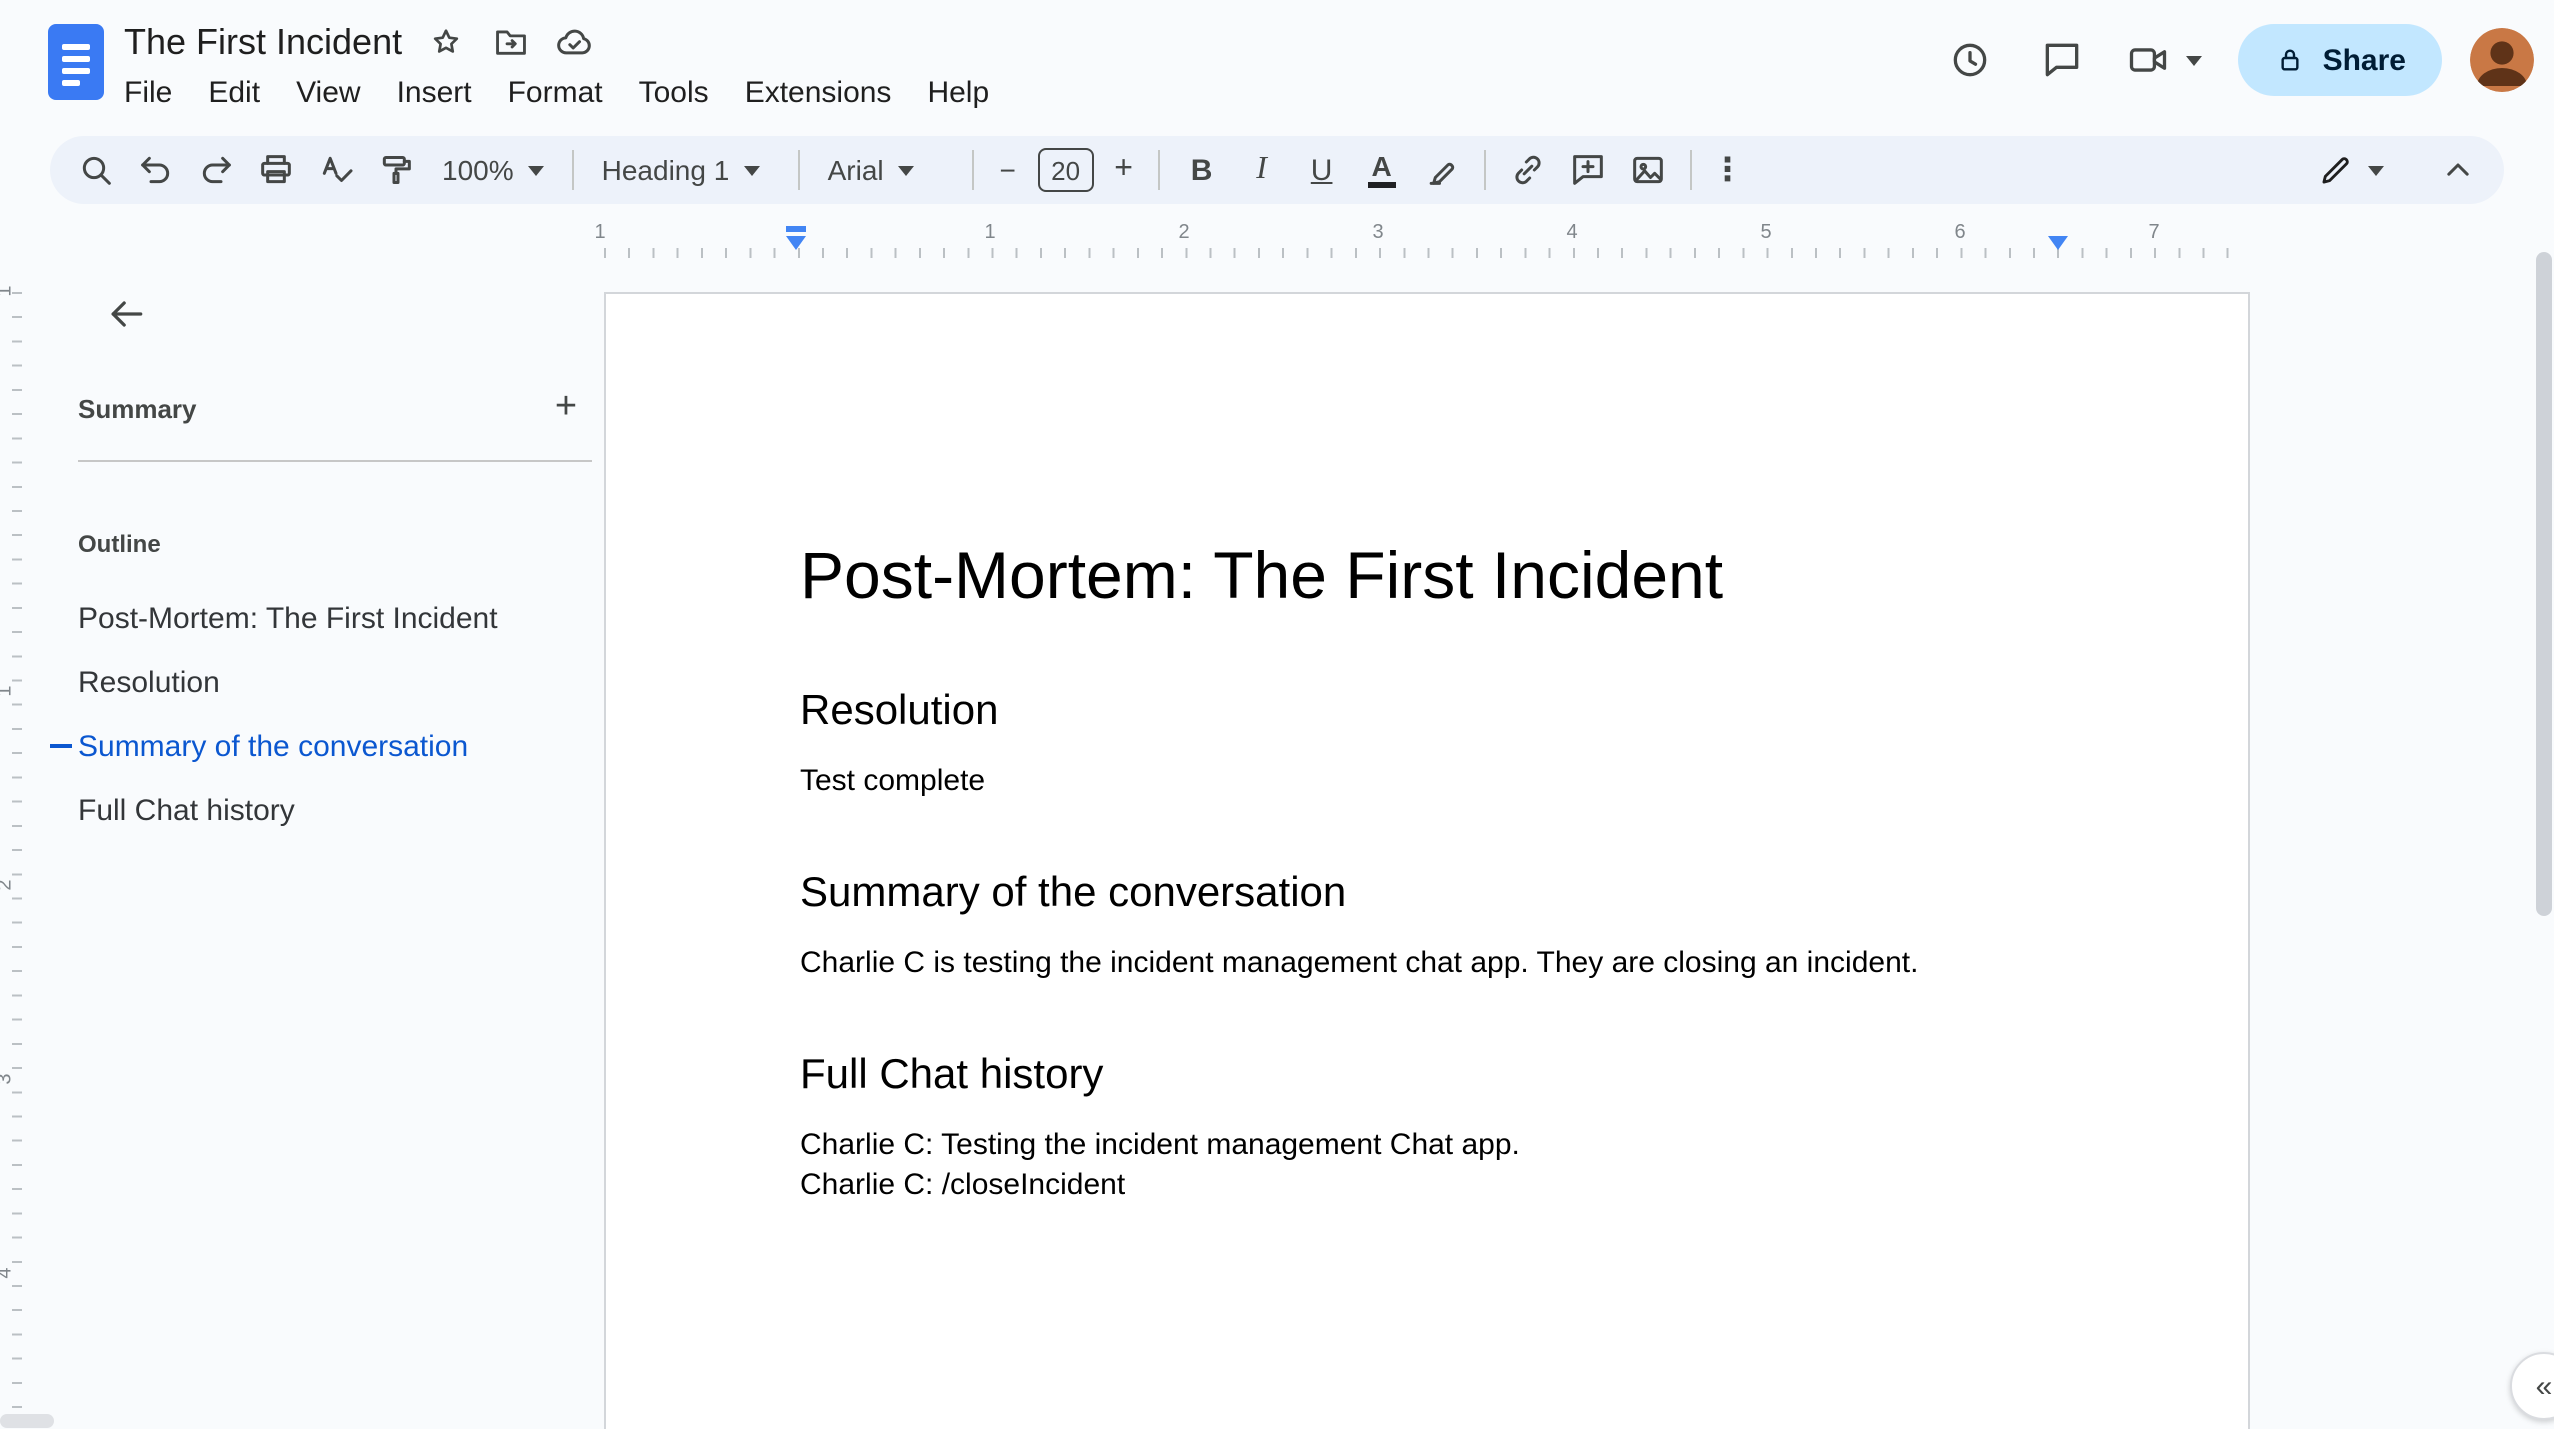 The width and height of the screenshot is (2554, 1429). What do you see at coordinates (905, 170) in the screenshot?
I see `font-caret-icon` at bounding box center [905, 170].